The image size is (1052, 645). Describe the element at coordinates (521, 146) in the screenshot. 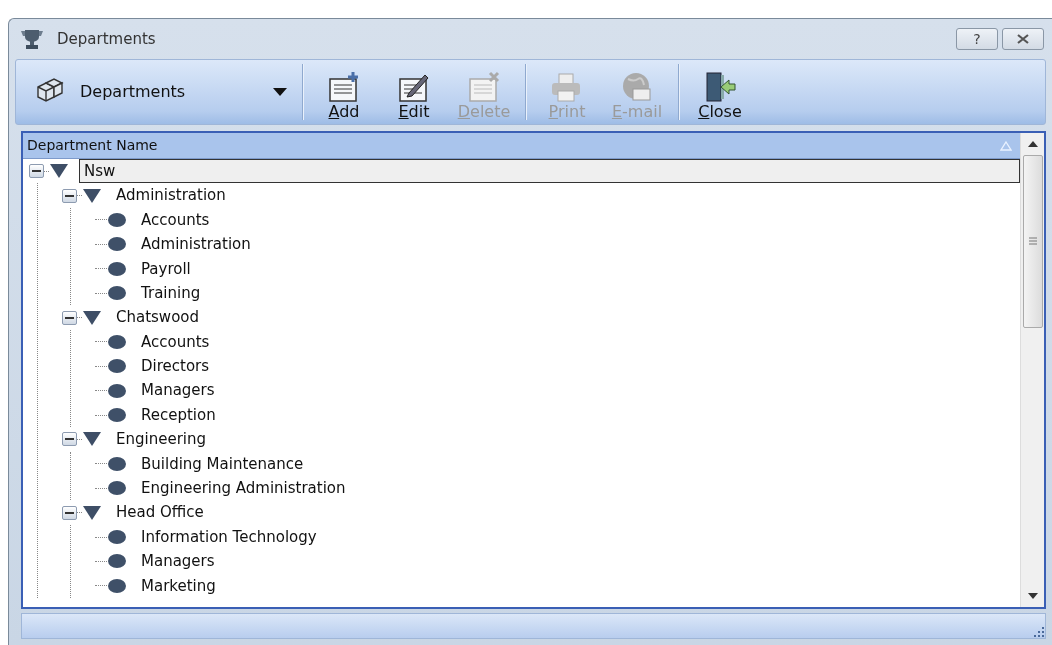

I see `column-header: Department Name` at that location.